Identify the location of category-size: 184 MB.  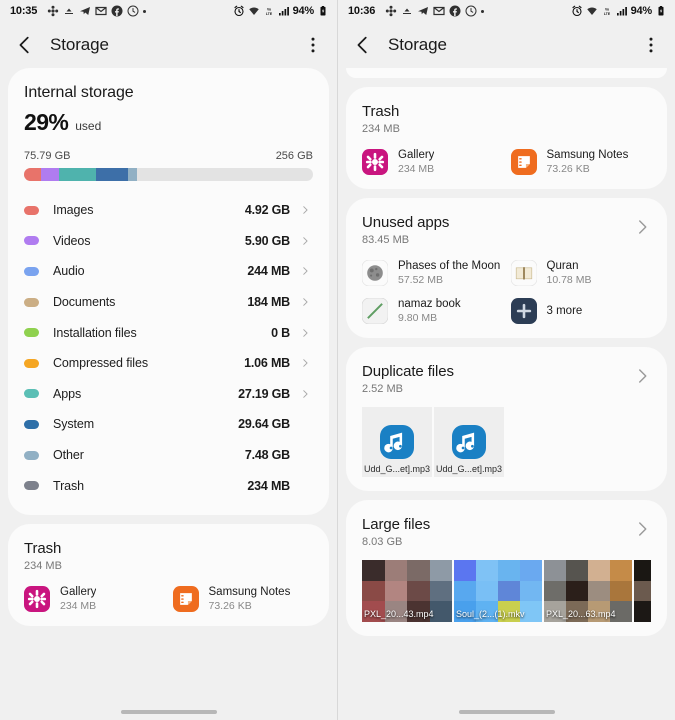
(268, 302).